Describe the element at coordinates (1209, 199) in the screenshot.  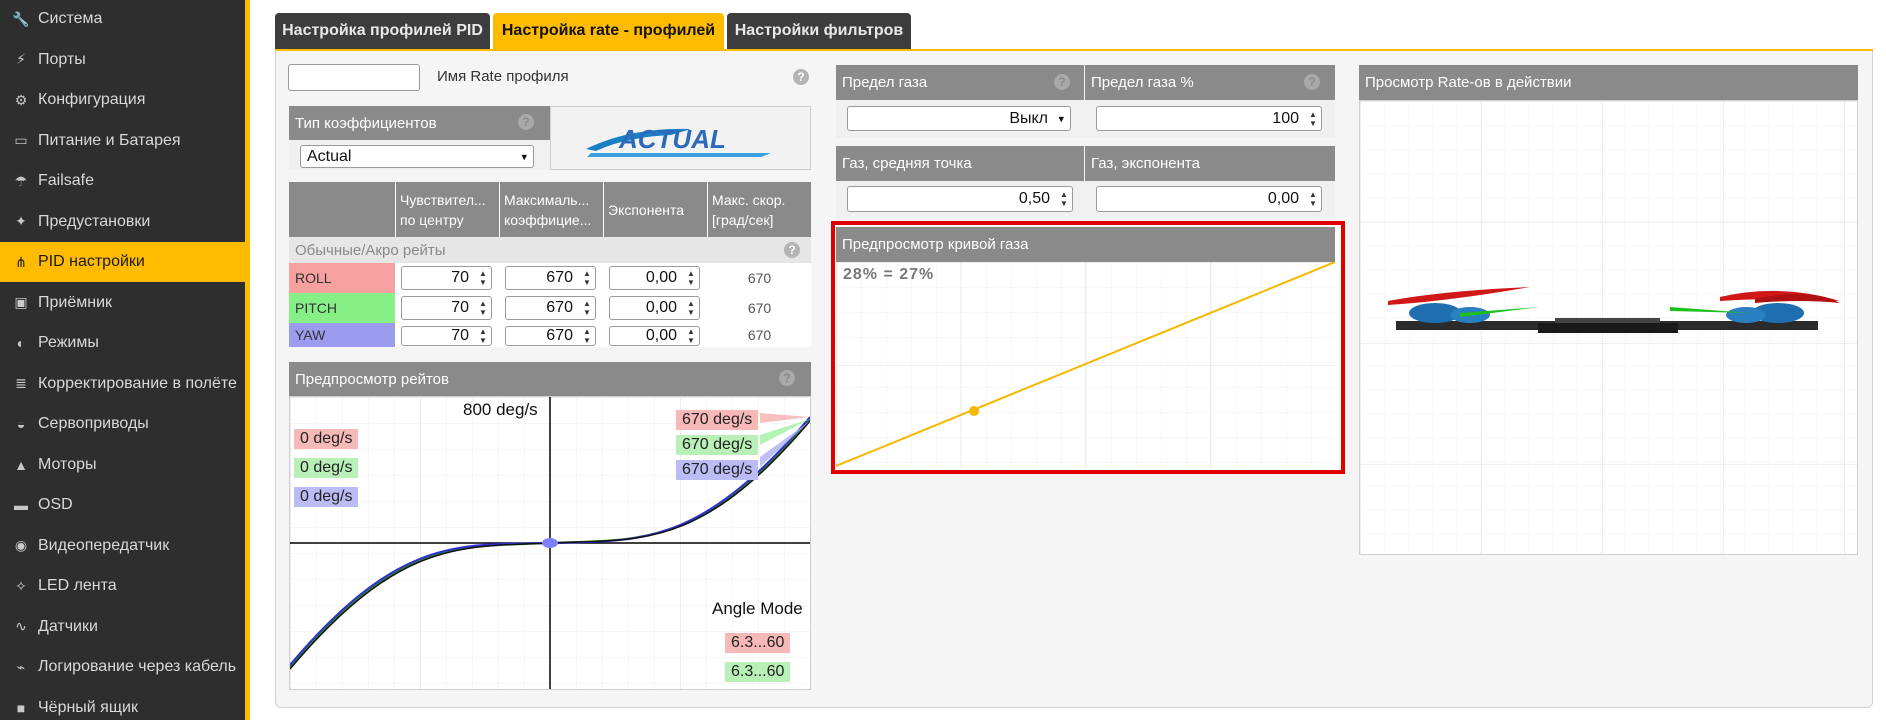
I see `throttle-expo-input: 0,00 ▲ ▼` at that location.